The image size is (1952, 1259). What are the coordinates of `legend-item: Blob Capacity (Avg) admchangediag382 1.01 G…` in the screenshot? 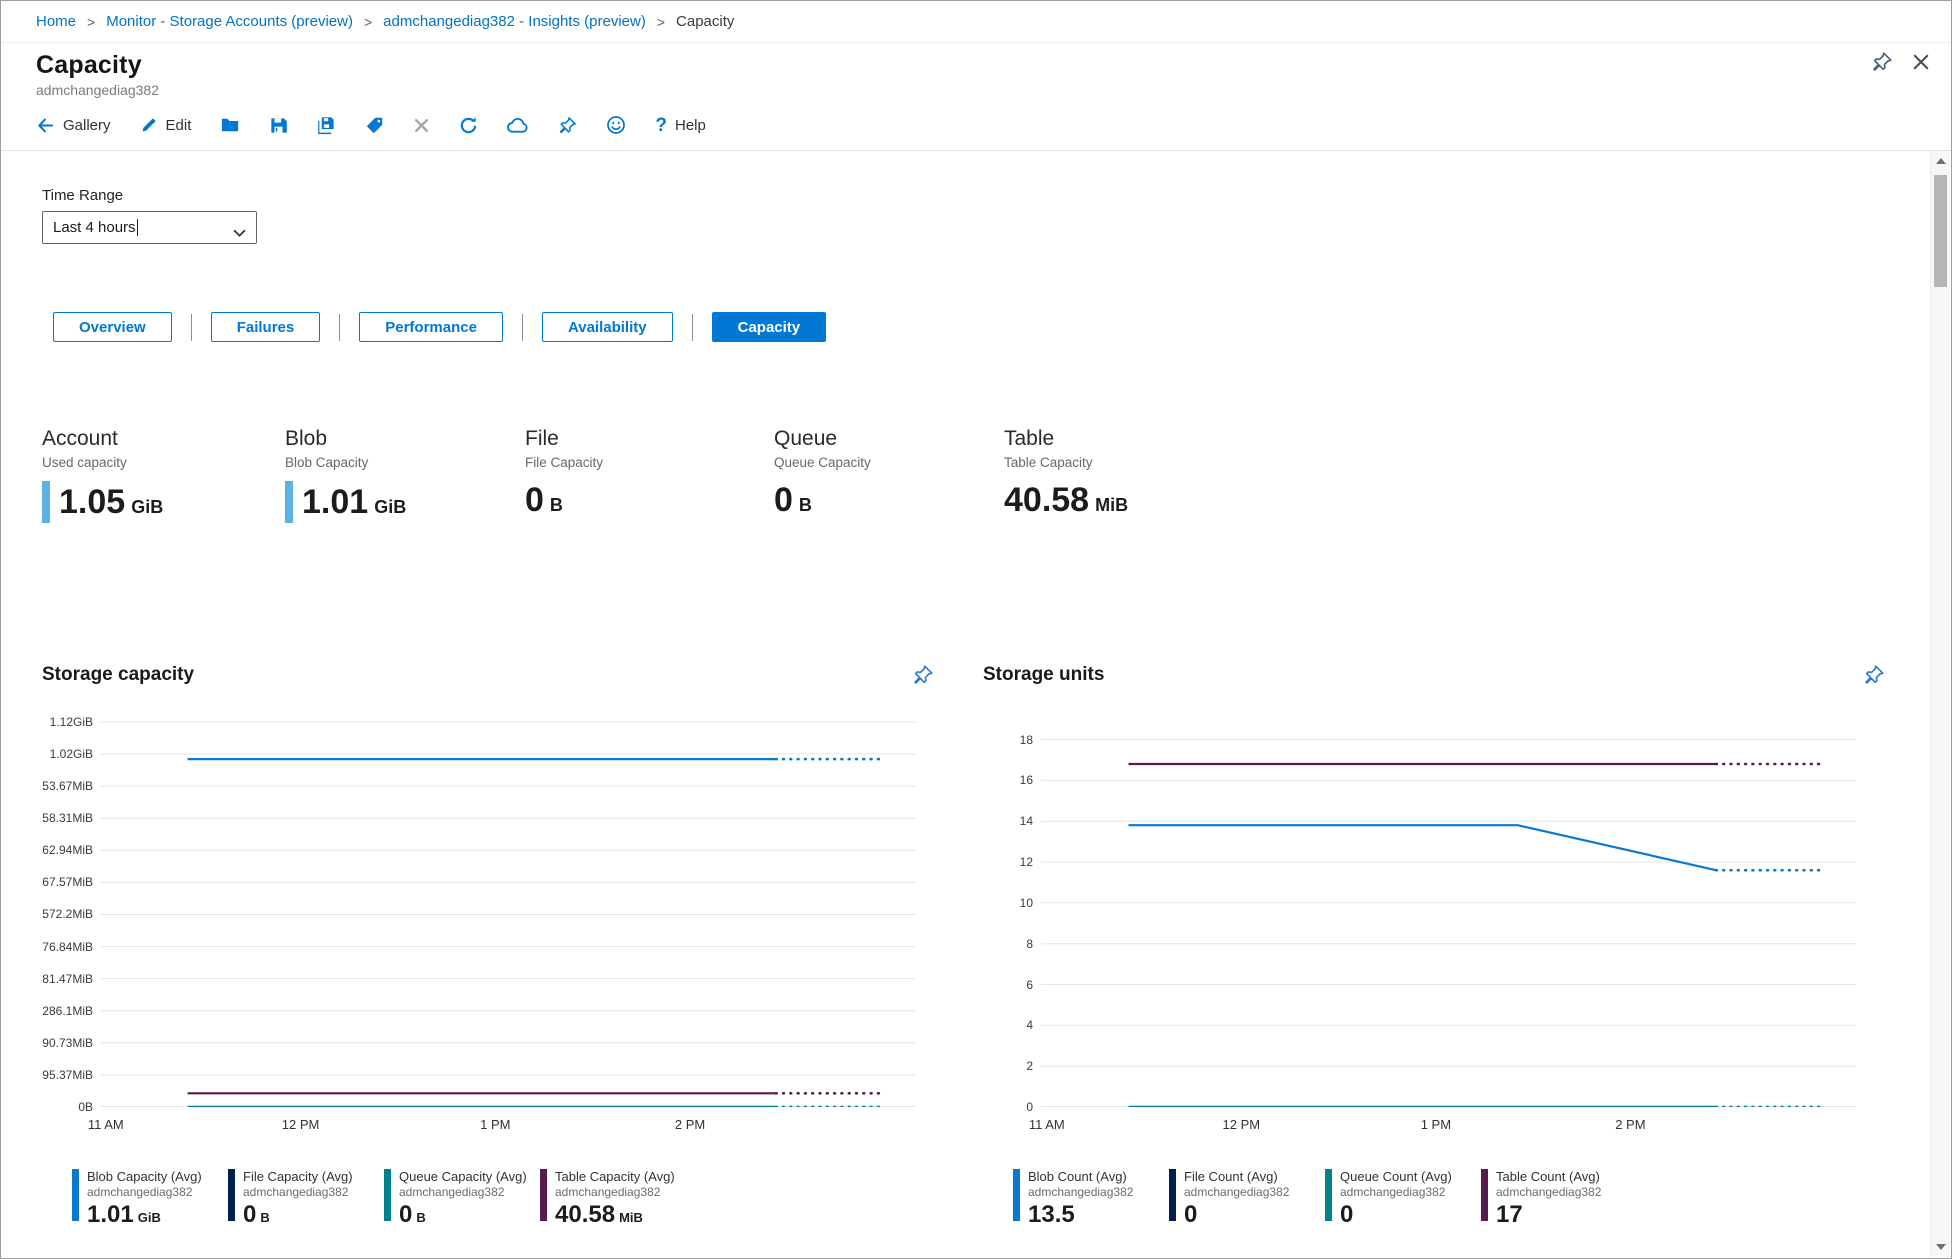 It's located at (150, 1199).